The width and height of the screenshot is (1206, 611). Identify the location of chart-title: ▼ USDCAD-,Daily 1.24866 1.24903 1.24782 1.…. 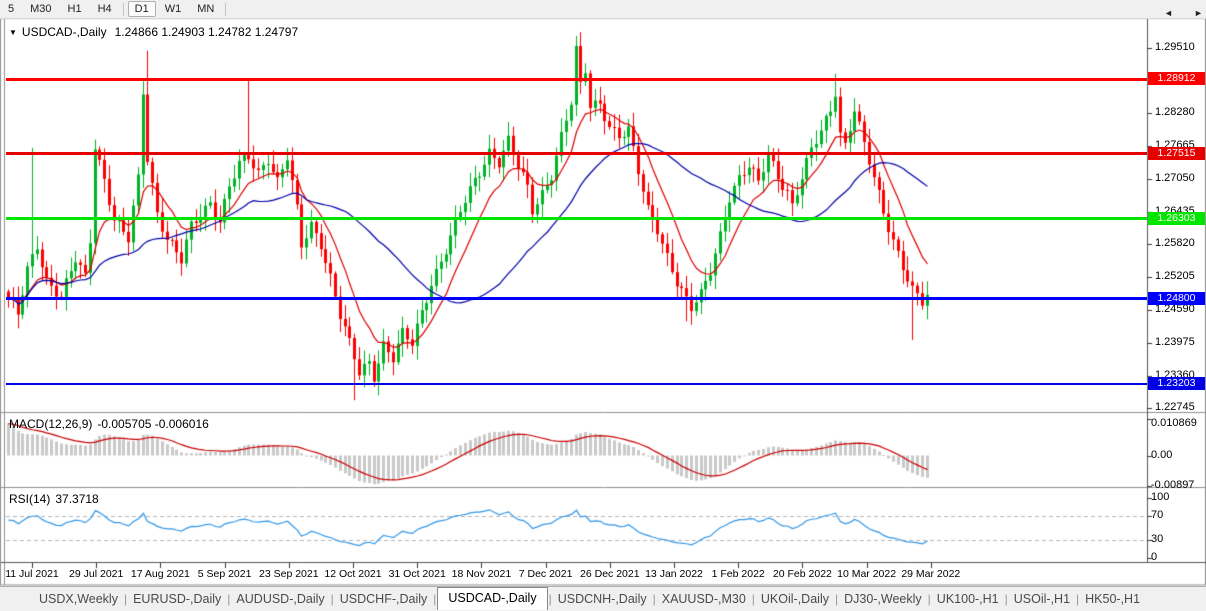
(153, 32).